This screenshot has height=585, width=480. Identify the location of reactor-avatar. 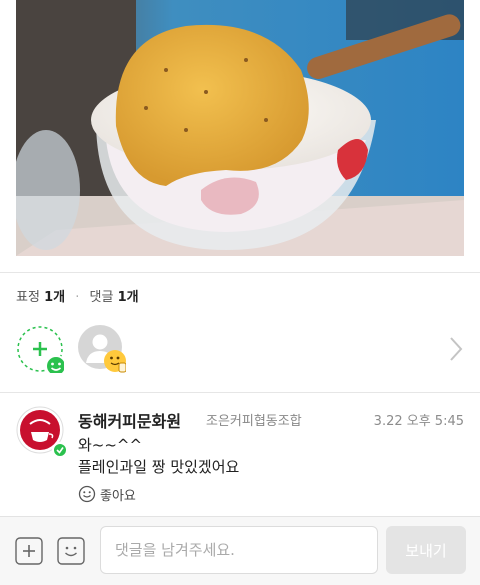
(102, 349).